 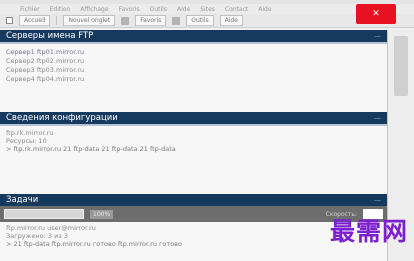 I want to click on toolbar-divider, so click(x=57, y=20).